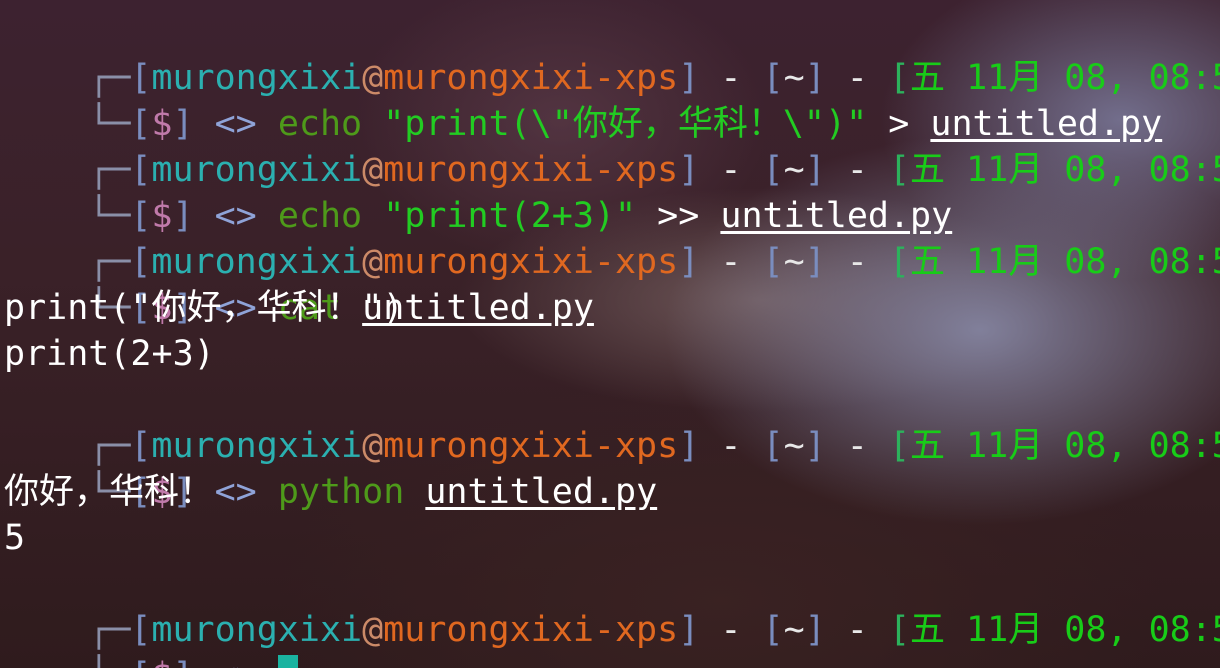  Describe the element at coordinates (341, 492) in the screenshot. I see `command-name: python` at that location.